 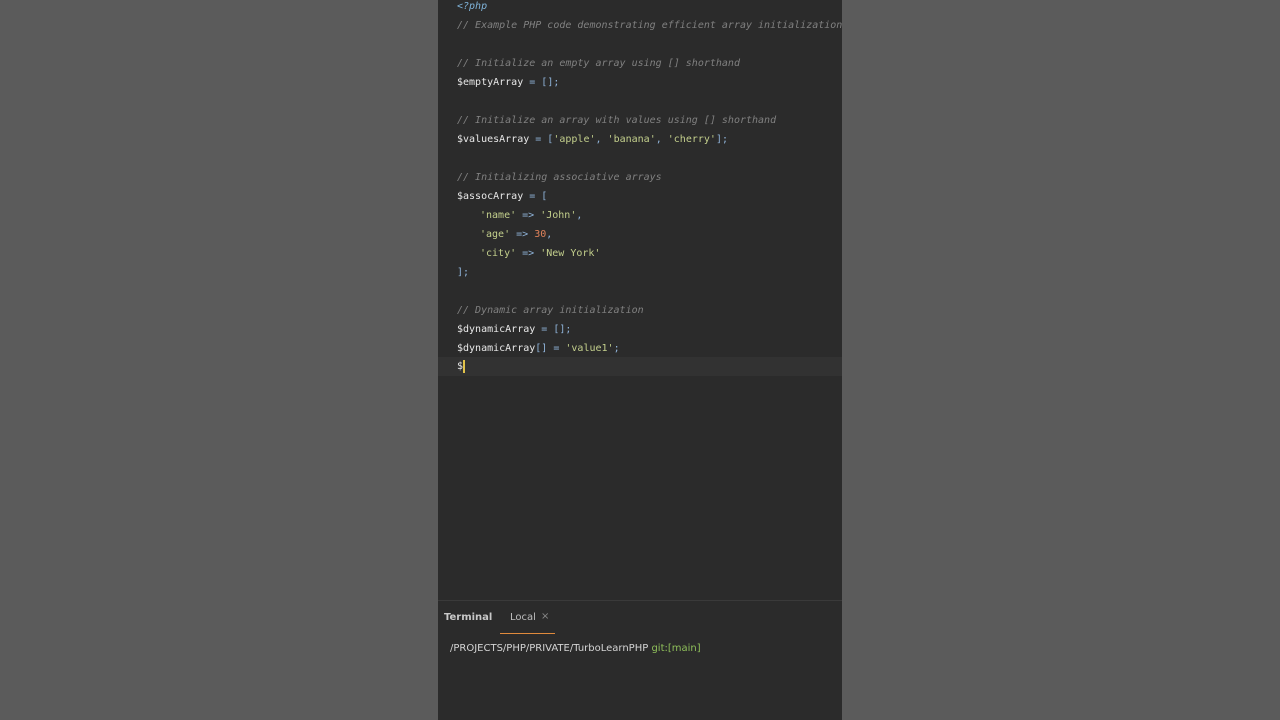 What do you see at coordinates (640, 196) in the screenshot?
I see `code-line: $assocArray = [` at bounding box center [640, 196].